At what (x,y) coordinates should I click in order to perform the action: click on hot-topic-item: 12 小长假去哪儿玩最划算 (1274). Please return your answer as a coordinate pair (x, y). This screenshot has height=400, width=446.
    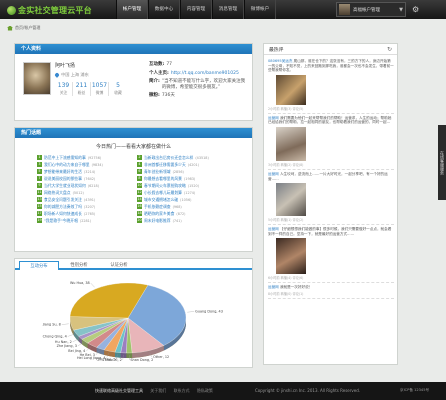
    Looking at the image, I should click on (187, 193).